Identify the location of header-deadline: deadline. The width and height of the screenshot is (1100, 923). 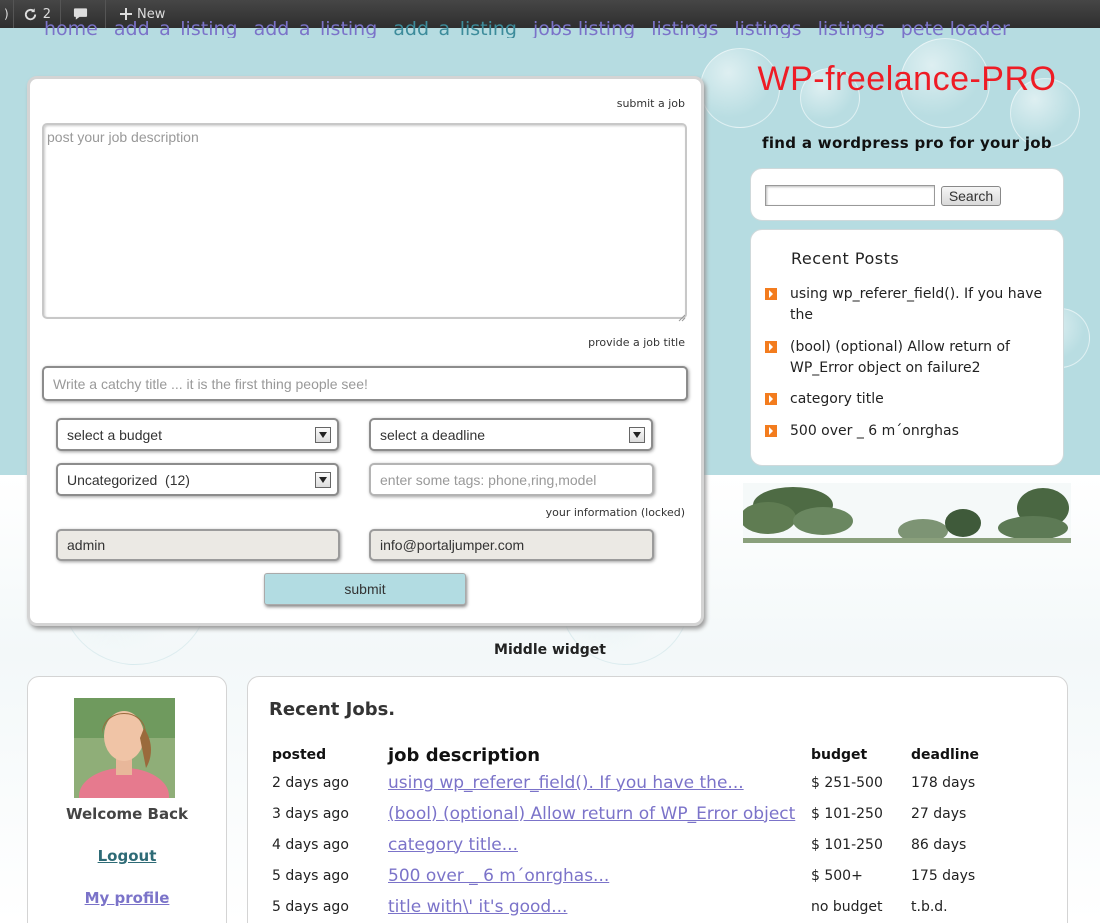
(945, 755).